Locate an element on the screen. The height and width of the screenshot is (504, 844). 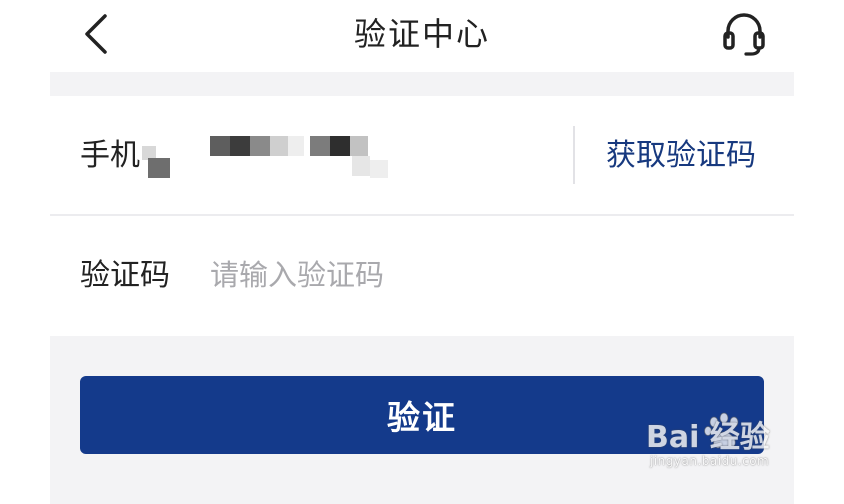
get-code-button: 获取验证码 is located at coordinates (681, 156).